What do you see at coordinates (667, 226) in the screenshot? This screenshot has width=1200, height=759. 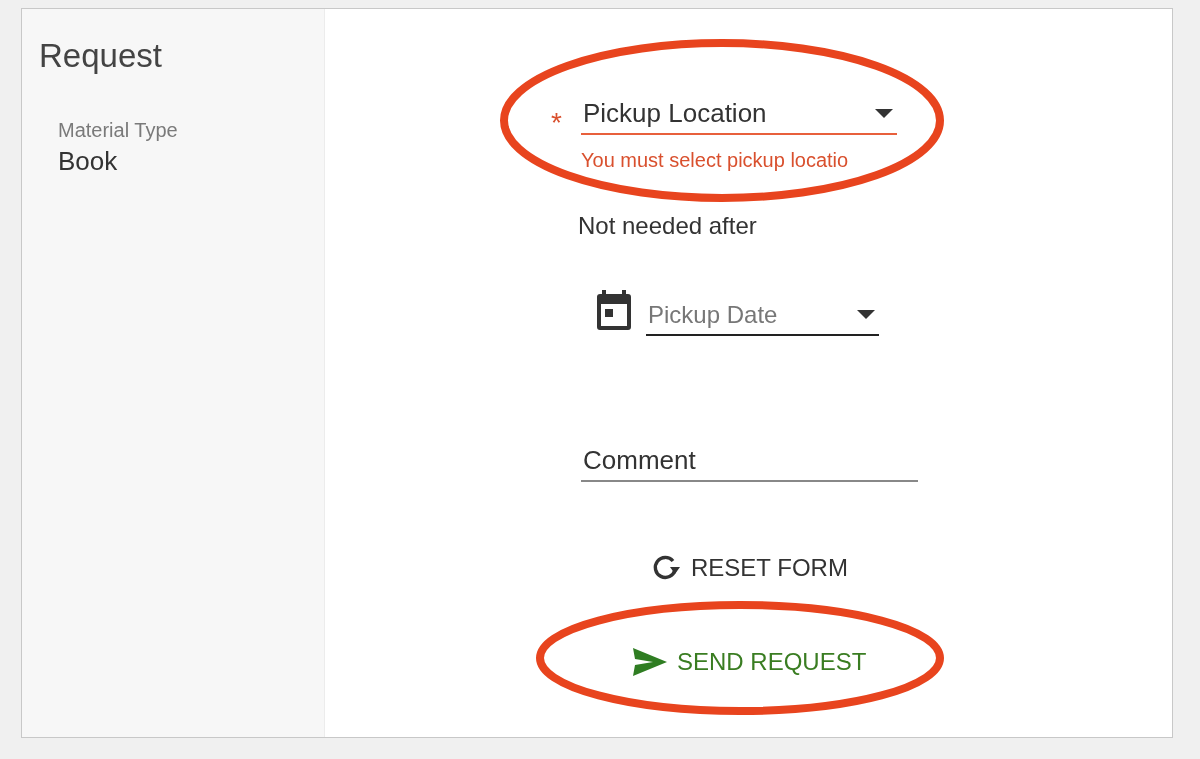 I see `section-label: Not needed after` at bounding box center [667, 226].